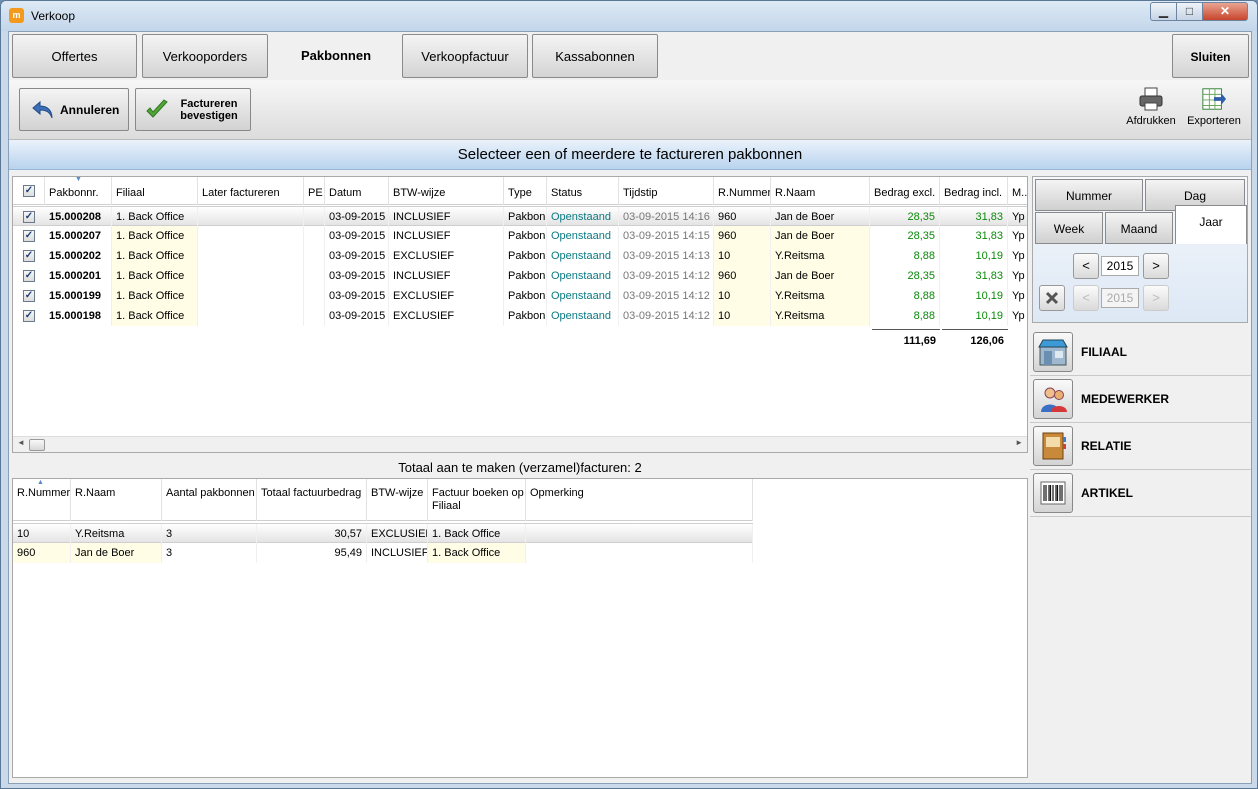  I want to click on column-header: M.., so click(1017, 191).